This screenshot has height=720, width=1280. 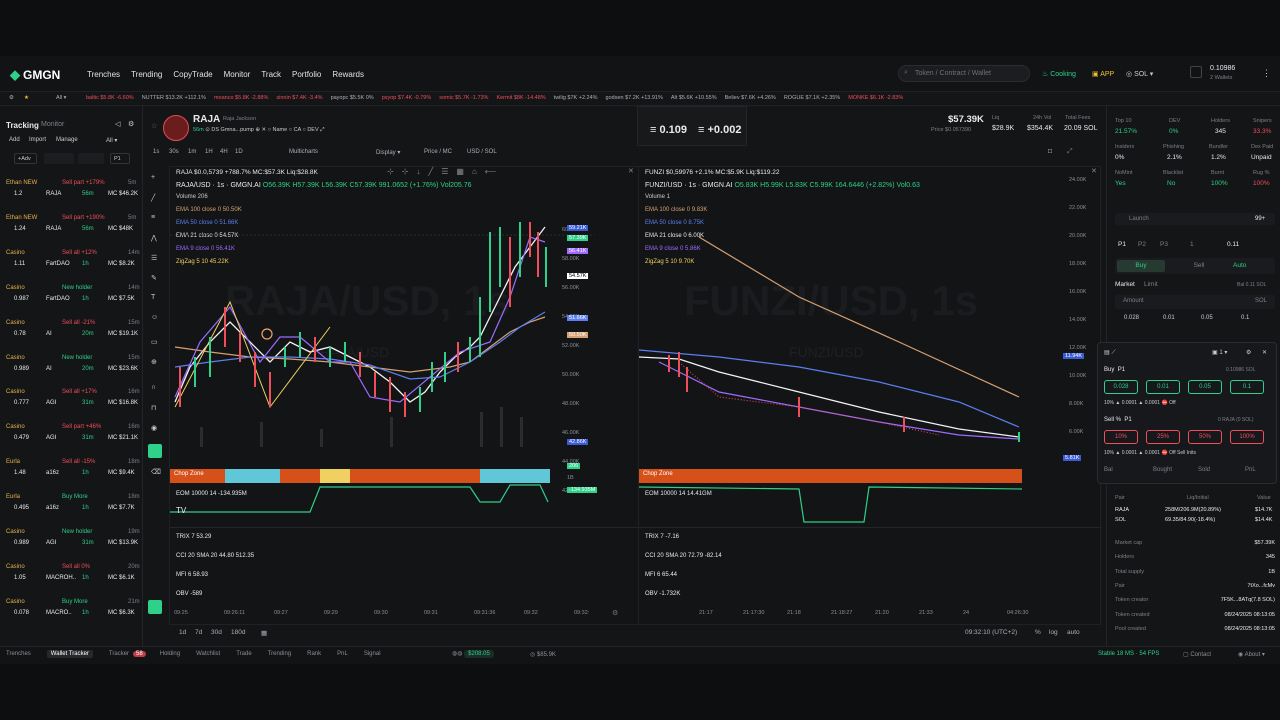 What do you see at coordinates (1059, 74) in the screenshot?
I see `cooking-button: ♨ Cooking` at bounding box center [1059, 74].